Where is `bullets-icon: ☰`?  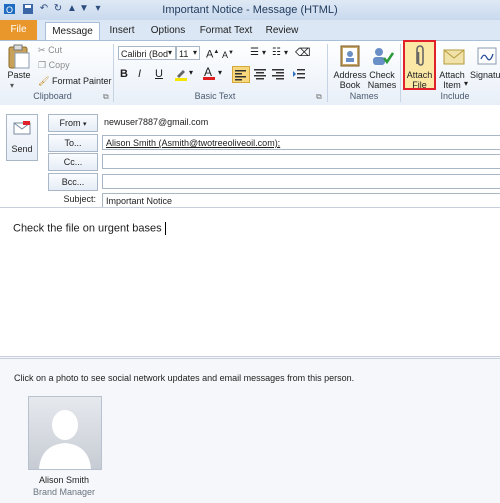
bullets-icon: ☰ is located at coordinates (254, 53).